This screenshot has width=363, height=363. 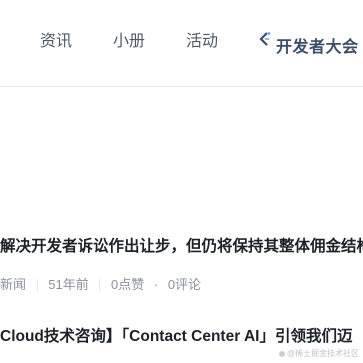 What do you see at coordinates (265, 39) in the screenshot?
I see `conference-logo-icon` at bounding box center [265, 39].